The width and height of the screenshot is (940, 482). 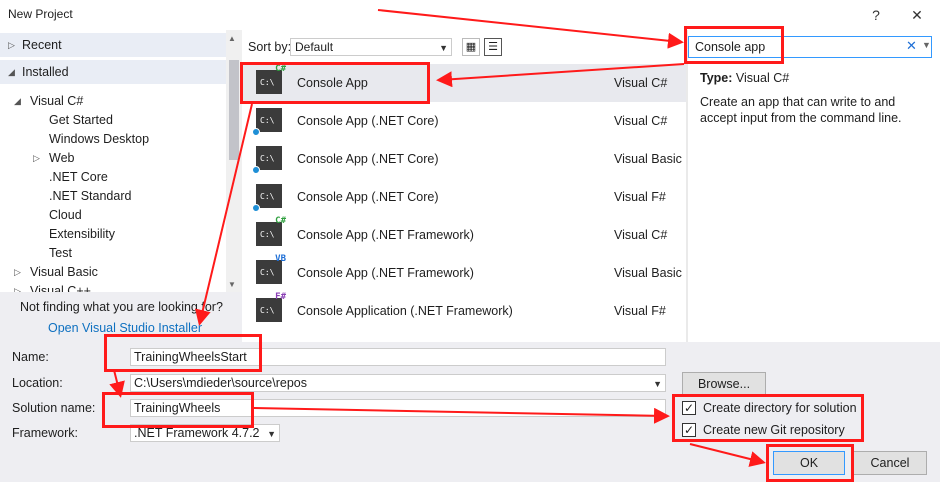 I want to click on arrow-to-console-app, so click(x=560, y=75).